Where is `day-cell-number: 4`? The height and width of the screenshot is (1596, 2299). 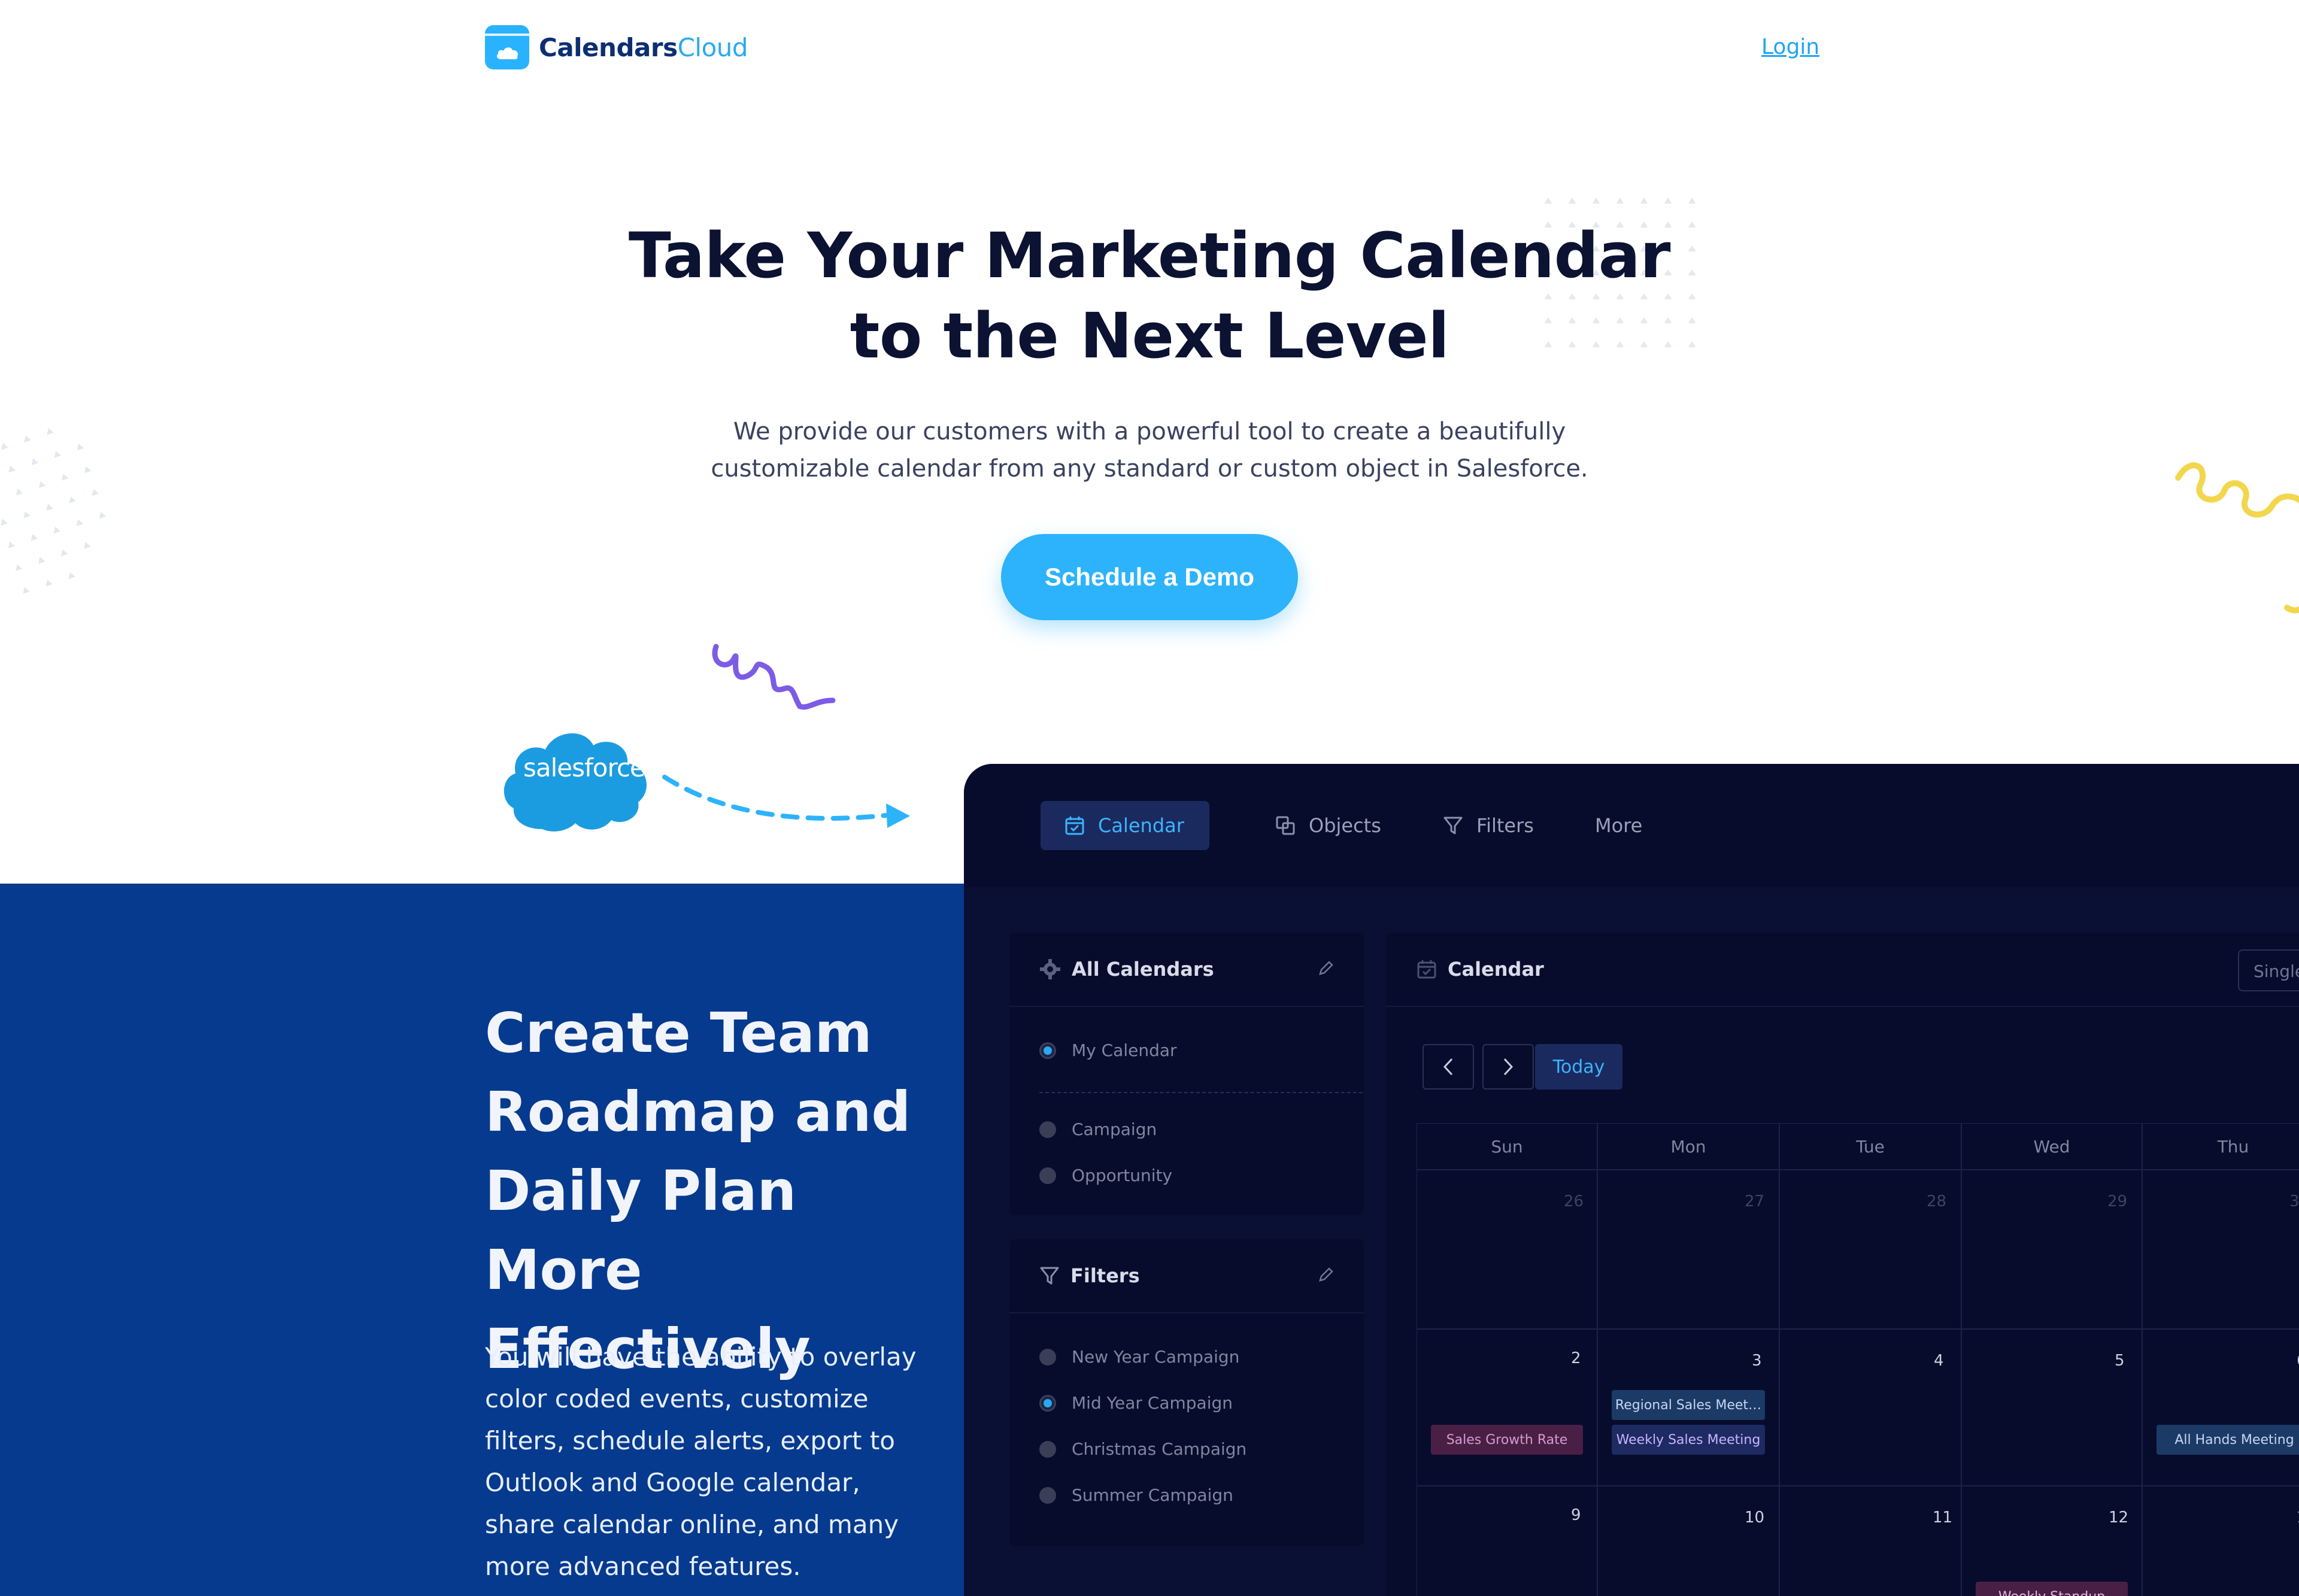
day-cell-number: 4 is located at coordinates (1939, 1361).